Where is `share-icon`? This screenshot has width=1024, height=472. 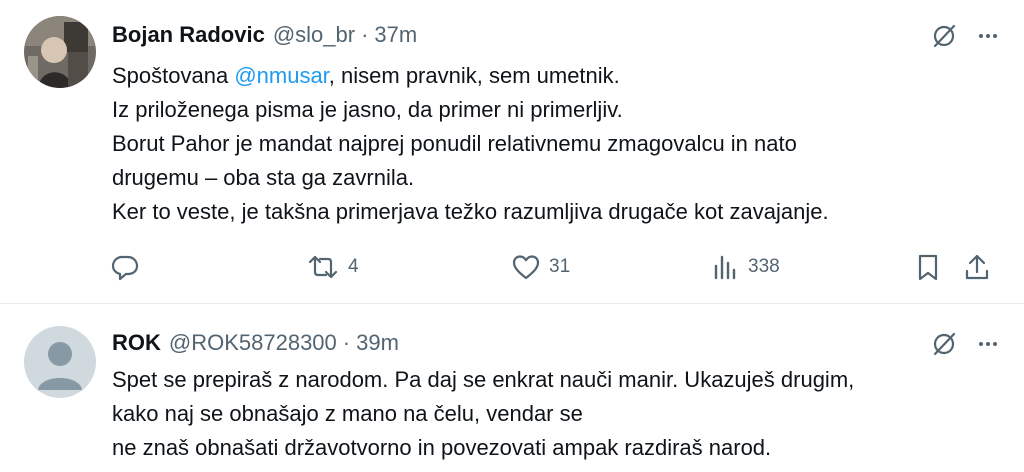 share-icon is located at coordinates (977, 267).